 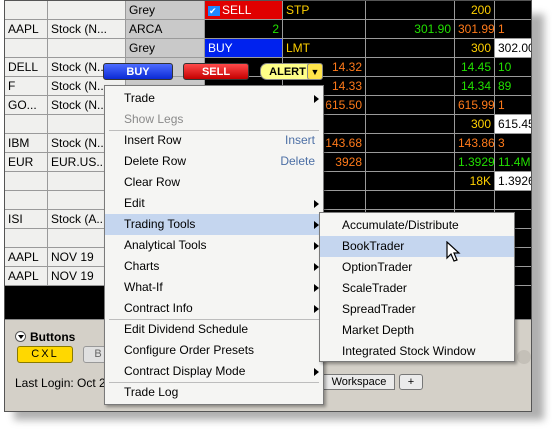 What do you see at coordinates (185, 371) in the screenshot?
I see `menu-item-label: Contract Display Mode` at bounding box center [185, 371].